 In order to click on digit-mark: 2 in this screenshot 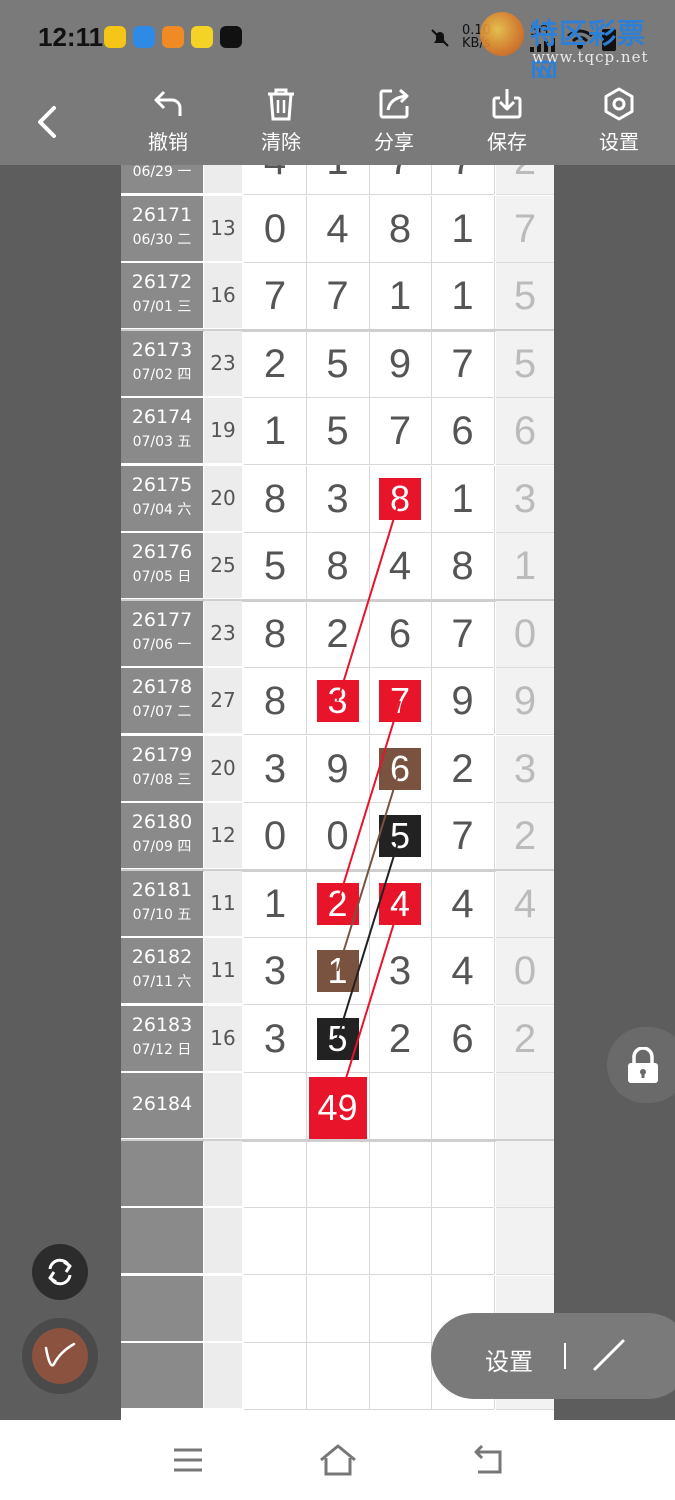, I will do `click(337, 903)`.